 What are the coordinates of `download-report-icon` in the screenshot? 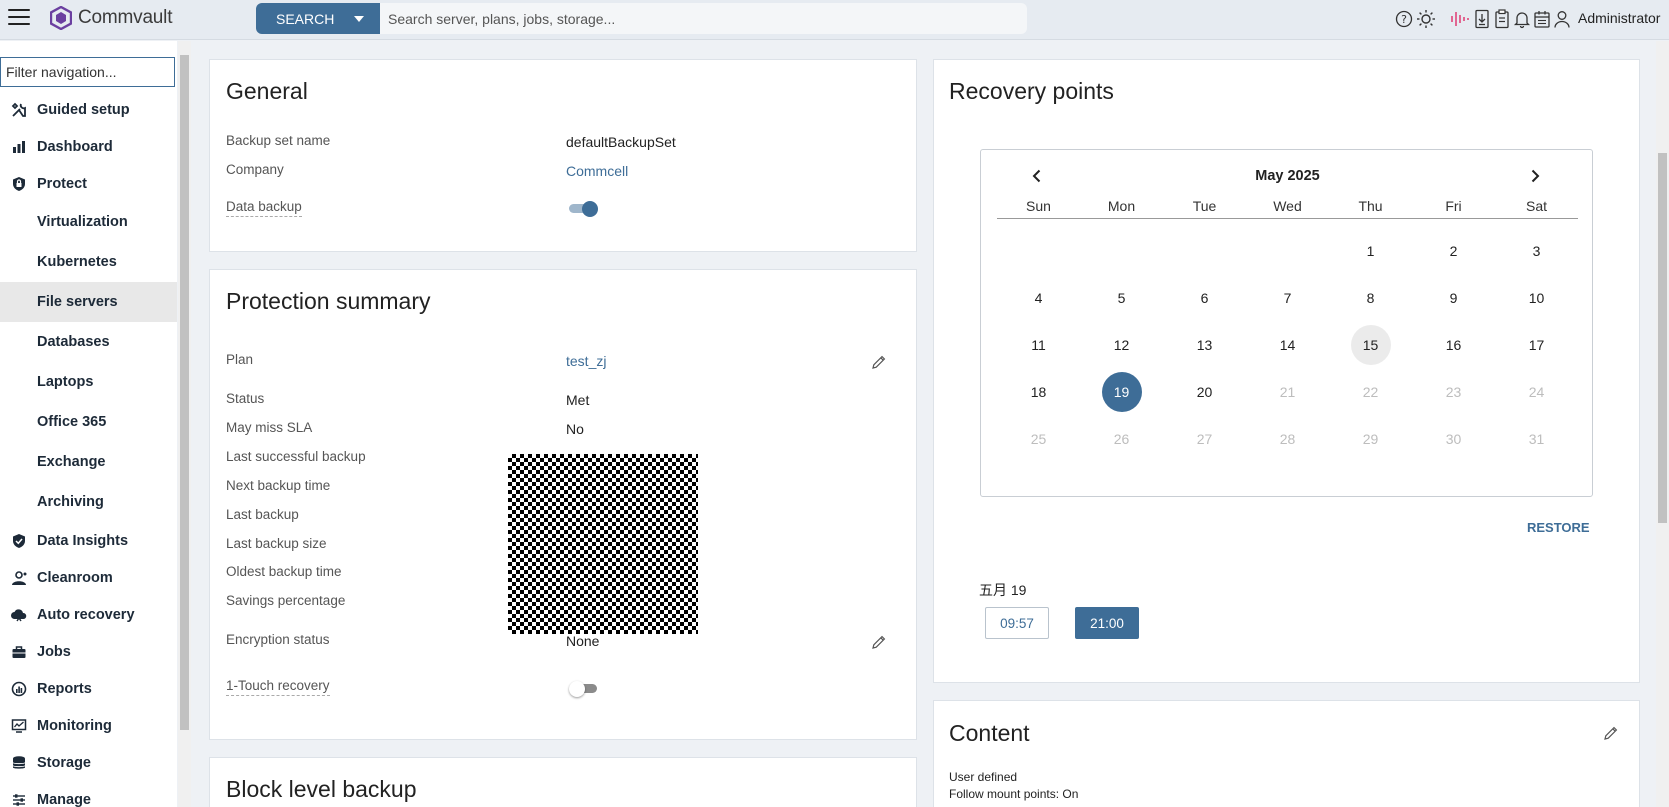 It's located at (1482, 19).